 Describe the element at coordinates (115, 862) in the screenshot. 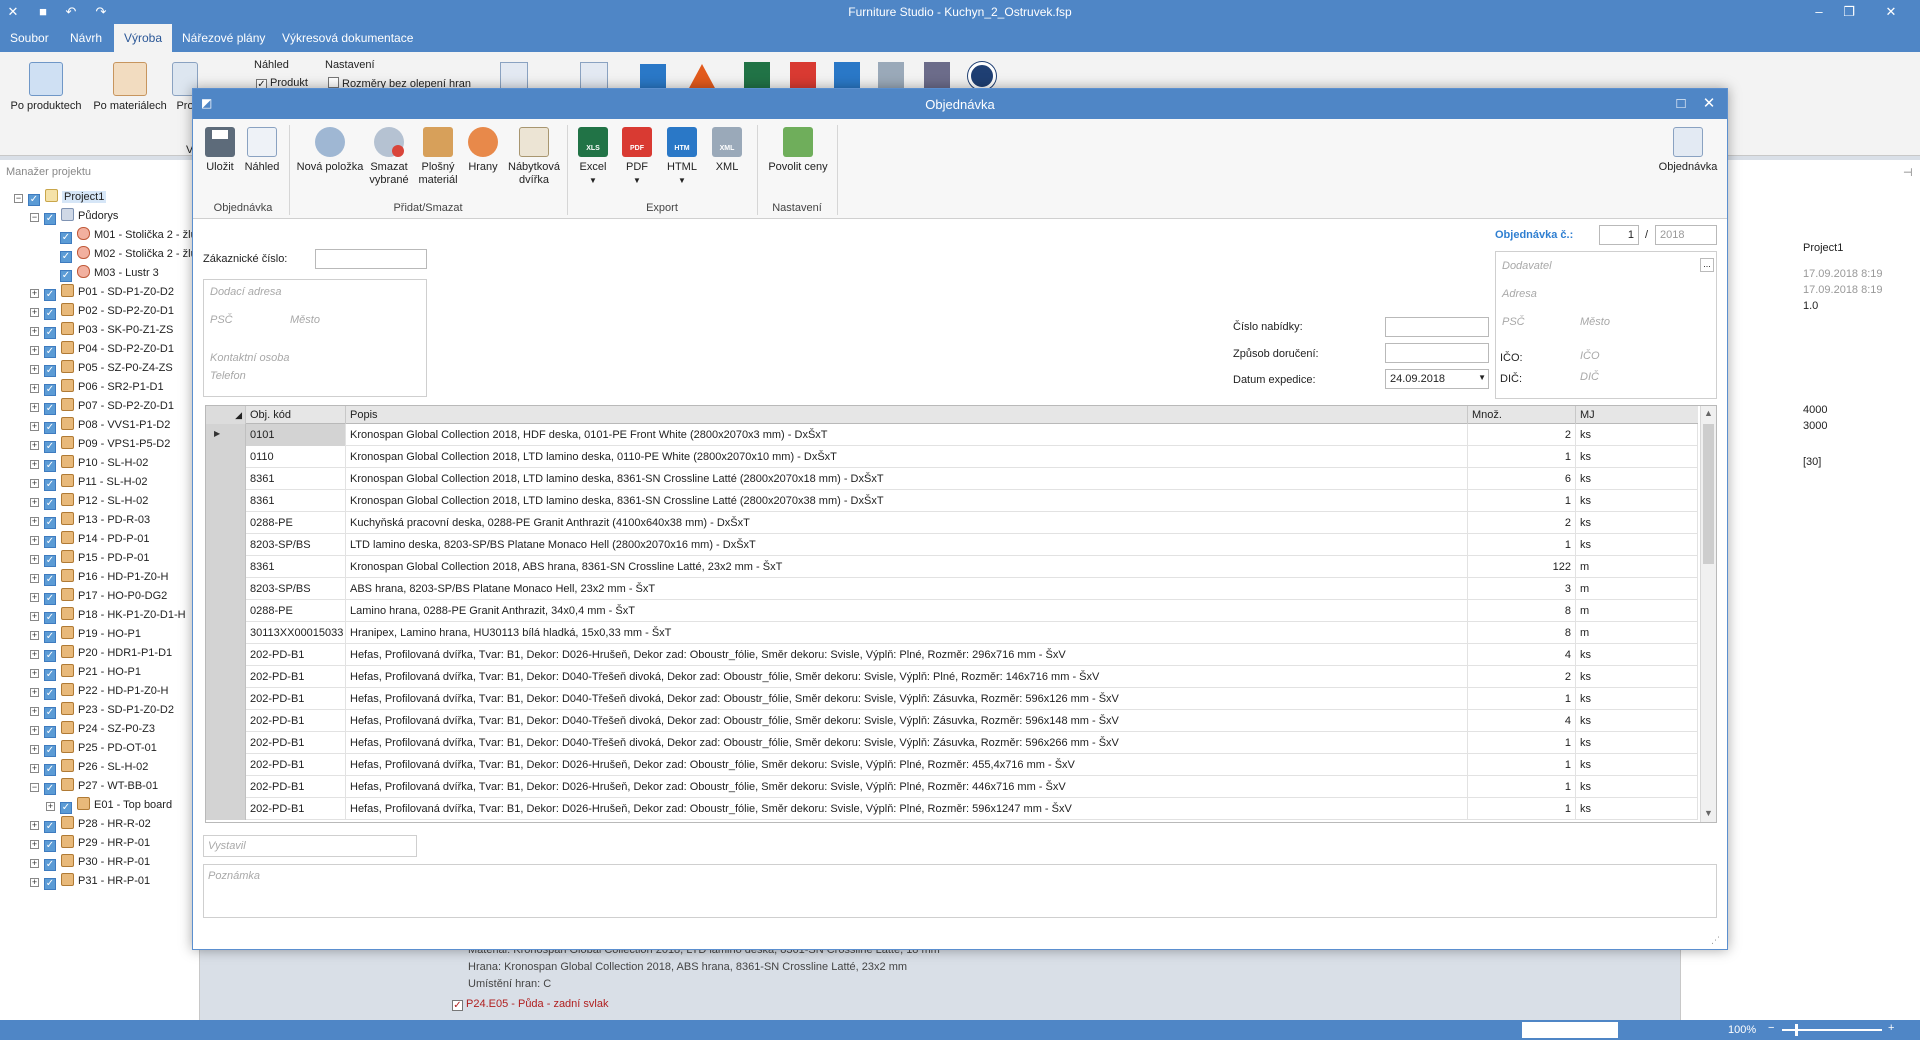

I see `tree-item: + ✓ P30 - HR-P-01` at that location.